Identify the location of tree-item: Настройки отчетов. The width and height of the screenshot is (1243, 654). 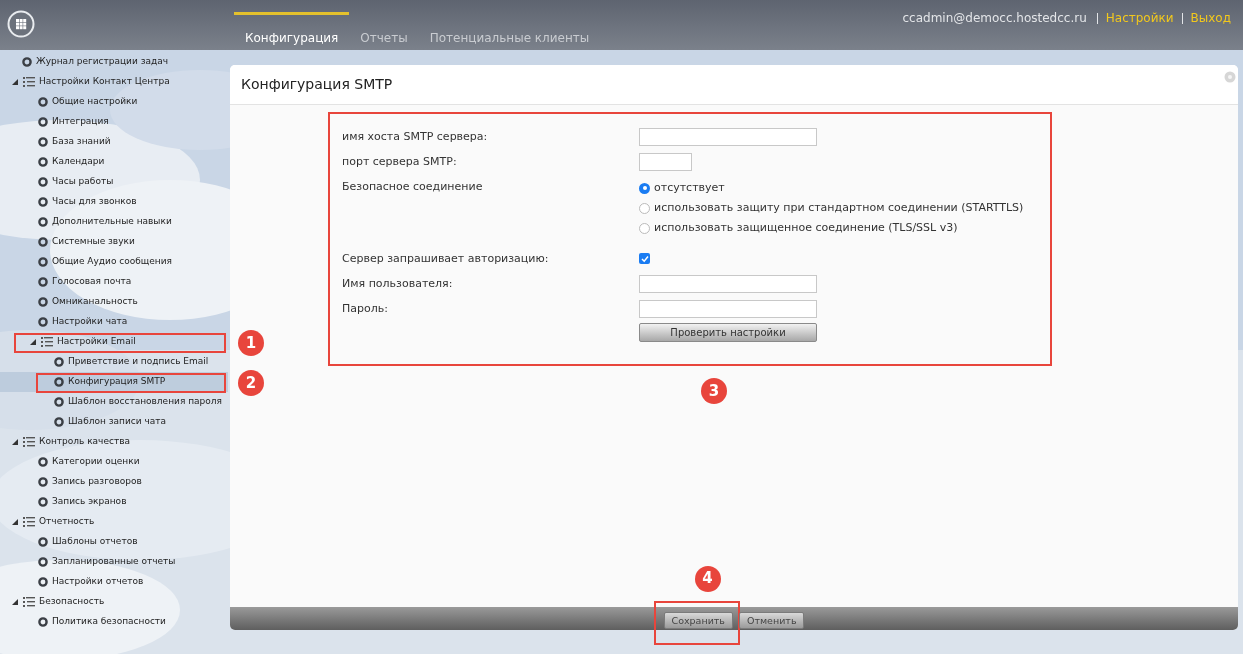
(114, 582).